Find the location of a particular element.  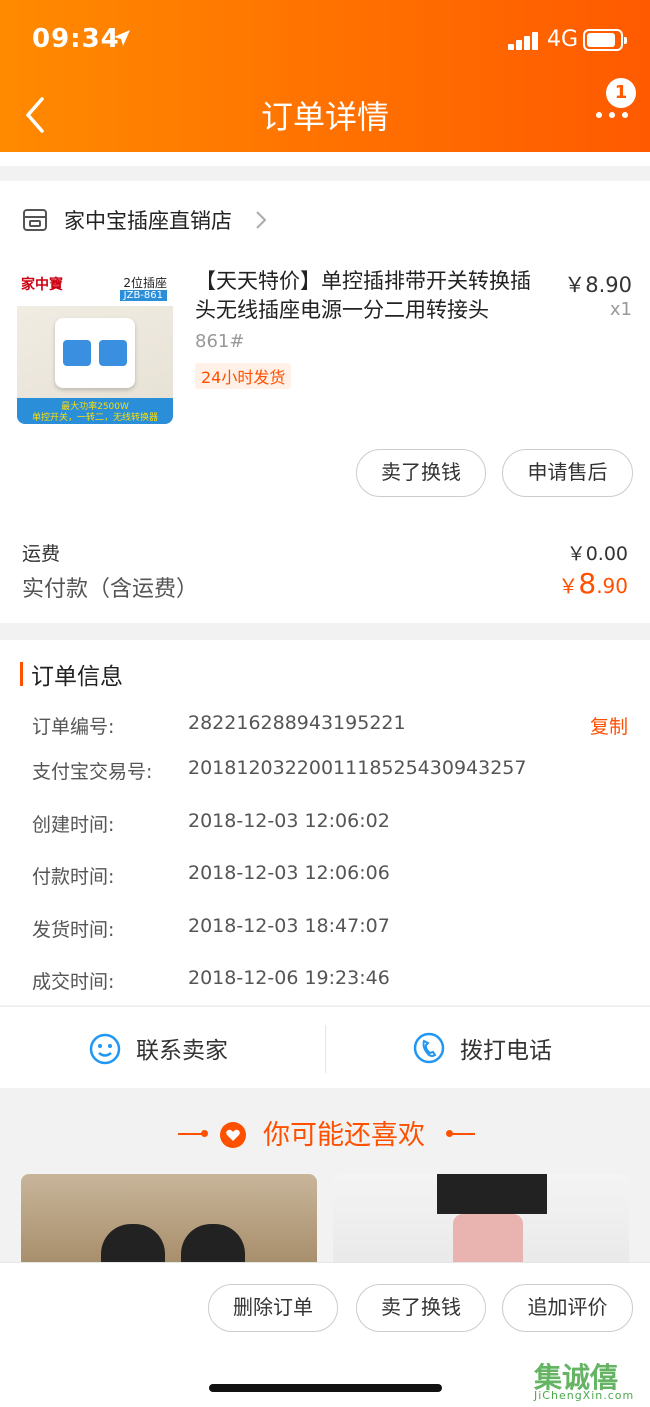

paid-amount: ￥8.90 is located at coordinates (593, 583).